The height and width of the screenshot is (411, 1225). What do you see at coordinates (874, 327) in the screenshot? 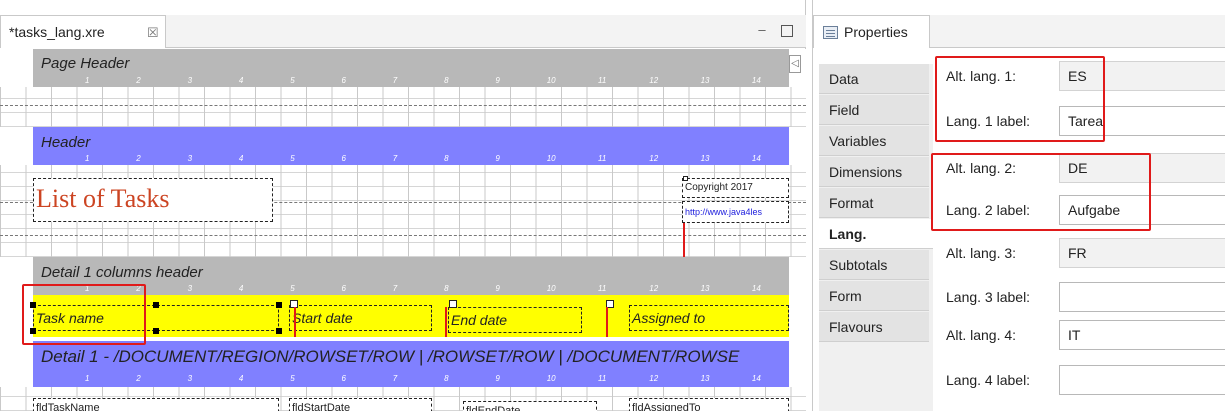
I see `category-flavours: Flavours` at bounding box center [874, 327].